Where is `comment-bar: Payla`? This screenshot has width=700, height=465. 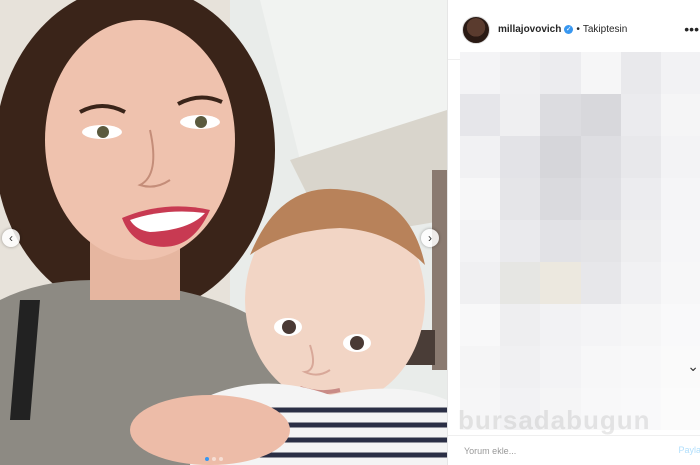
comment-bar: Payla is located at coordinates (574, 450).